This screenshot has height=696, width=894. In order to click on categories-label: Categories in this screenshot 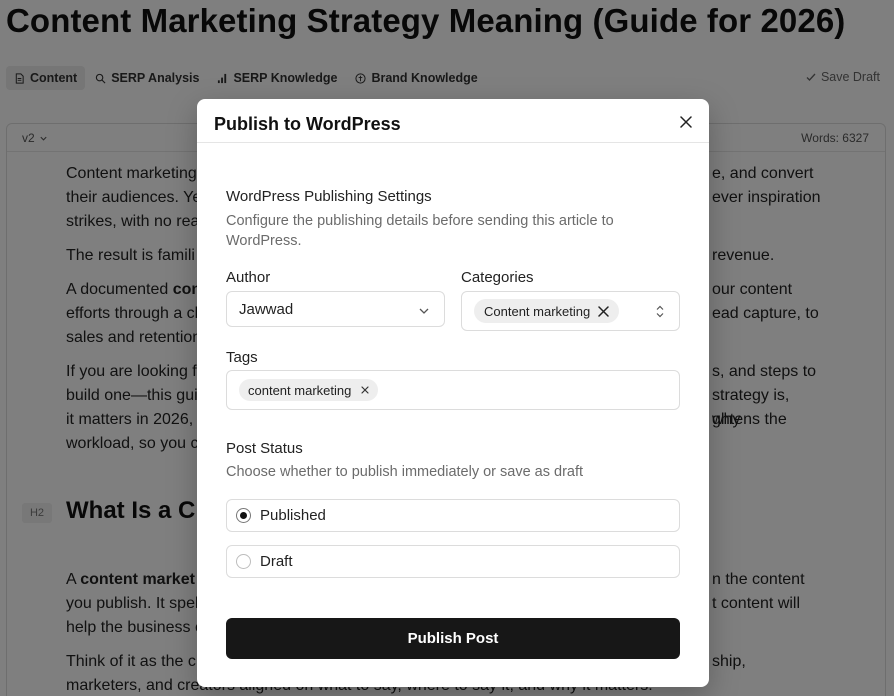, I will do `click(497, 277)`.